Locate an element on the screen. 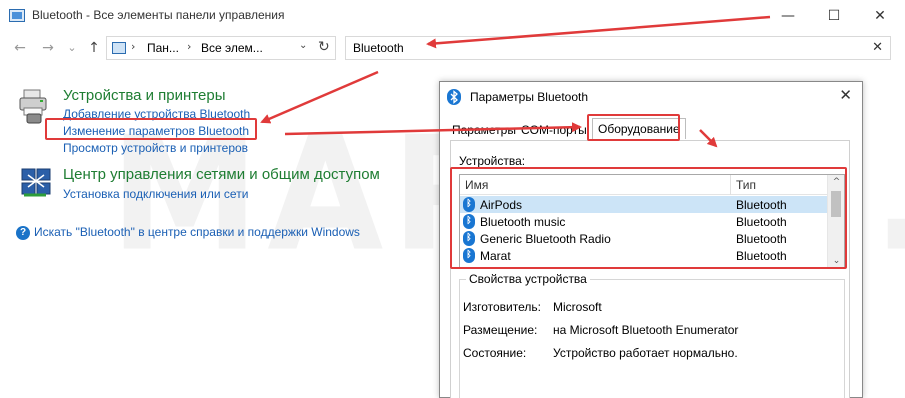 The width and height of the screenshot is (905, 398). address-bar: › Пан... › Все элем... ⌄ ↻ is located at coordinates (221, 48).